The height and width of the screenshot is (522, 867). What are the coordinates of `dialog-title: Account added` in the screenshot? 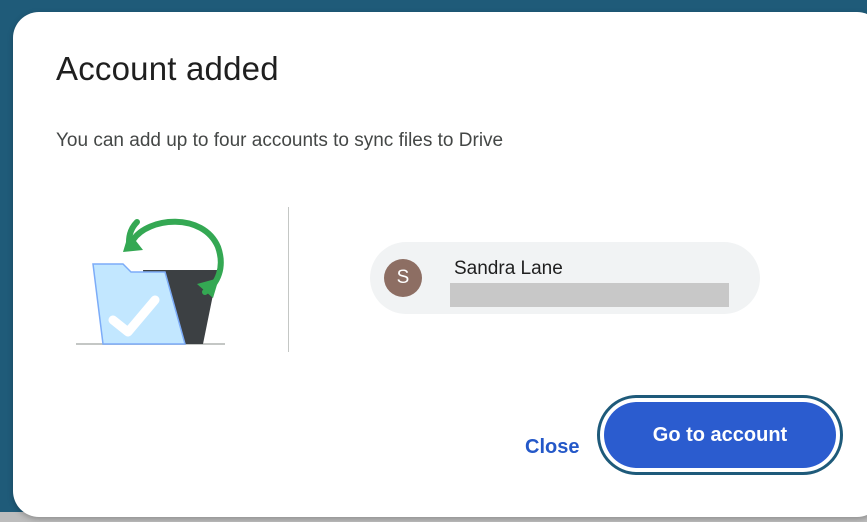 It's located at (167, 68).